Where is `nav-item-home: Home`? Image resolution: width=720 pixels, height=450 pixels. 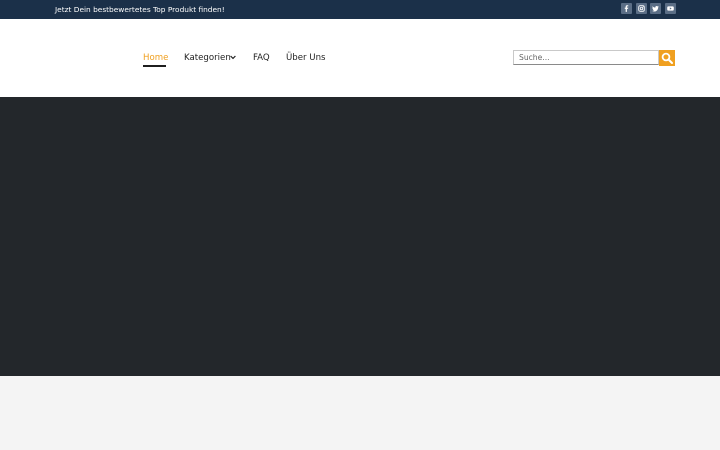 nav-item-home: Home is located at coordinates (155, 58).